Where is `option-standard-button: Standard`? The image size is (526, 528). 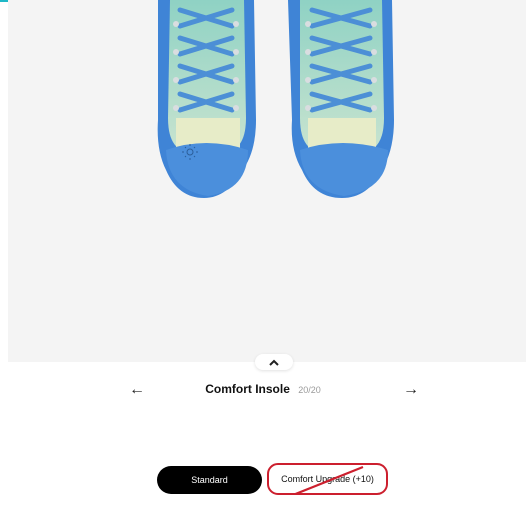 option-standard-button: Standard is located at coordinates (209, 480).